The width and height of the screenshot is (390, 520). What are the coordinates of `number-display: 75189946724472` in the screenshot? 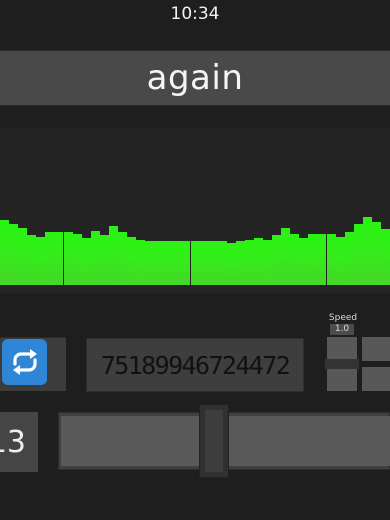 It's located at (195, 365).